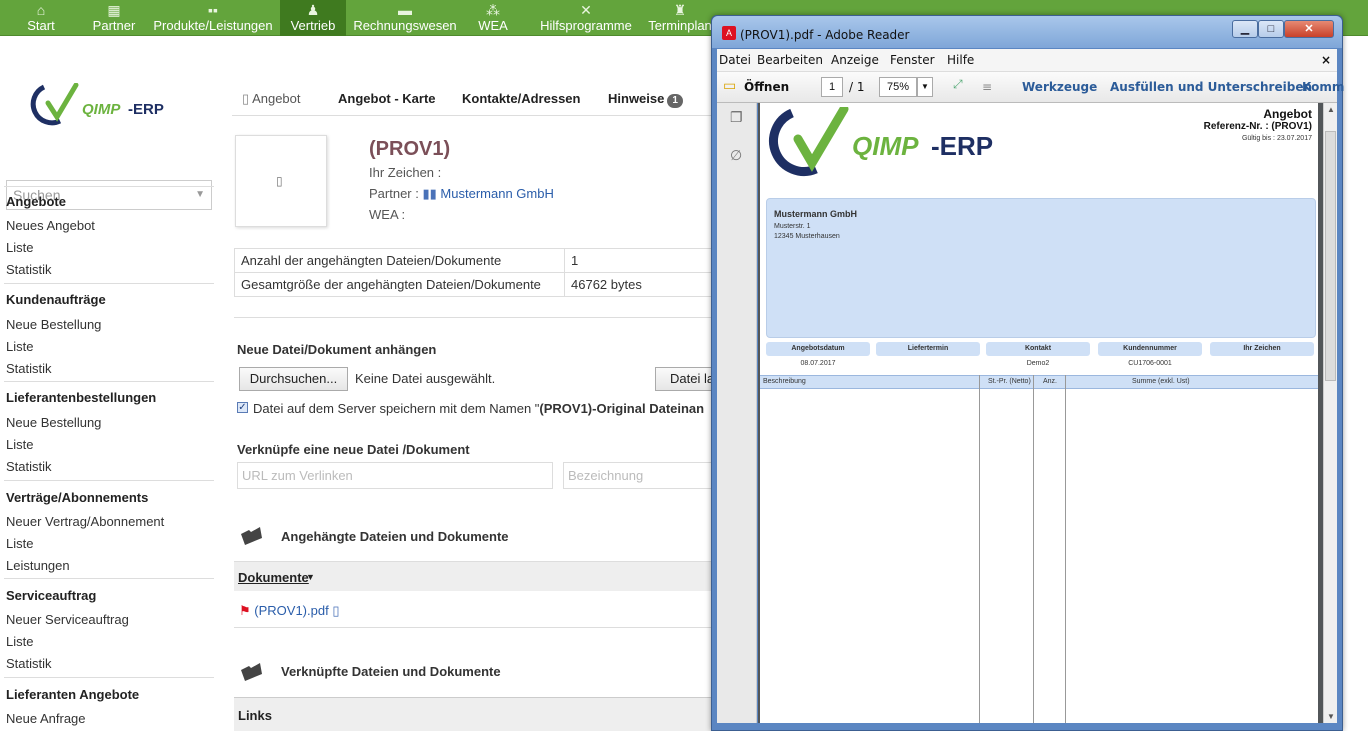 The width and height of the screenshot is (1368, 731). I want to click on wea-label: WEA :, so click(387, 214).